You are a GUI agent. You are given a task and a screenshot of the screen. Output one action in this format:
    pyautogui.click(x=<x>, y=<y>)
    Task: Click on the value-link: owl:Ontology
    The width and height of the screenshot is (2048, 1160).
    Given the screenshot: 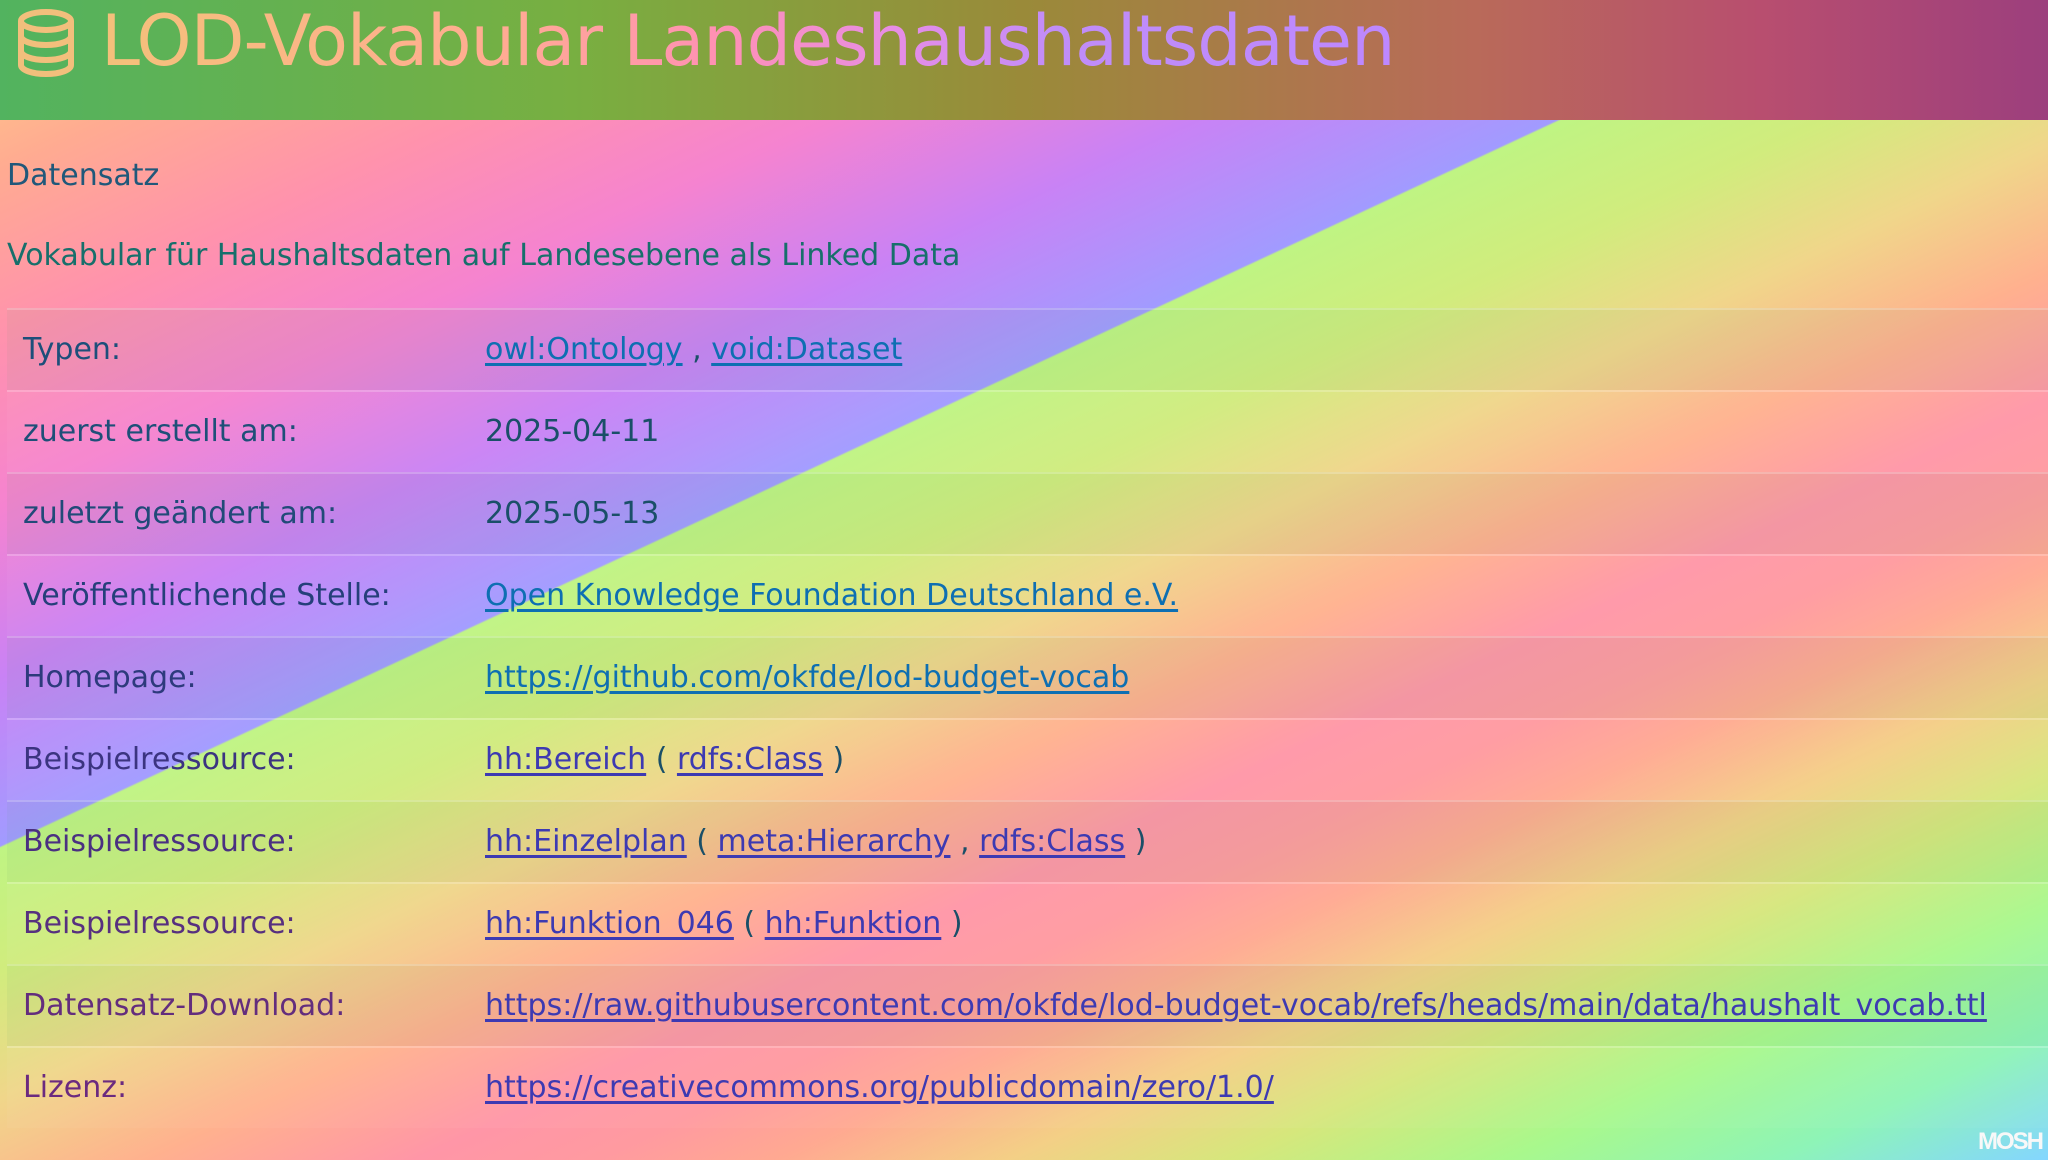 What is the action you would take?
    pyautogui.click(x=584, y=349)
    